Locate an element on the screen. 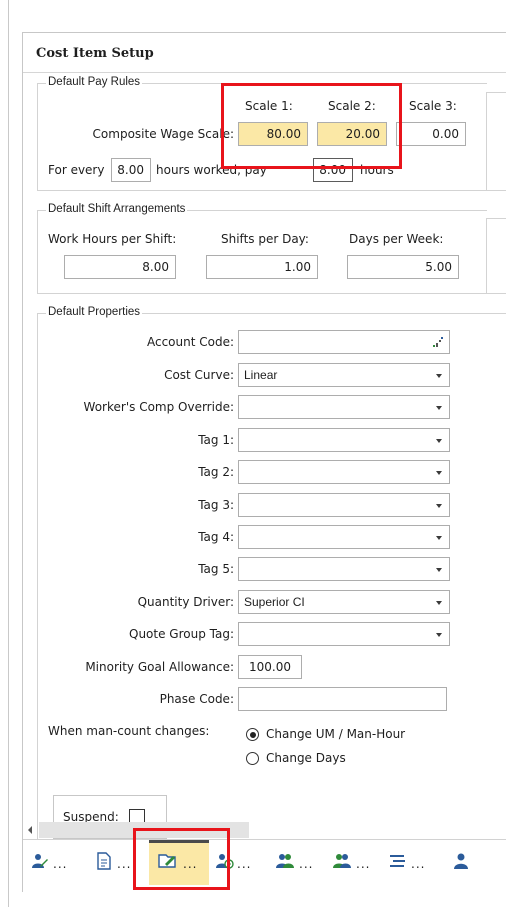  quote-group-tag-label: Quote Group Tag: is located at coordinates (181, 634).